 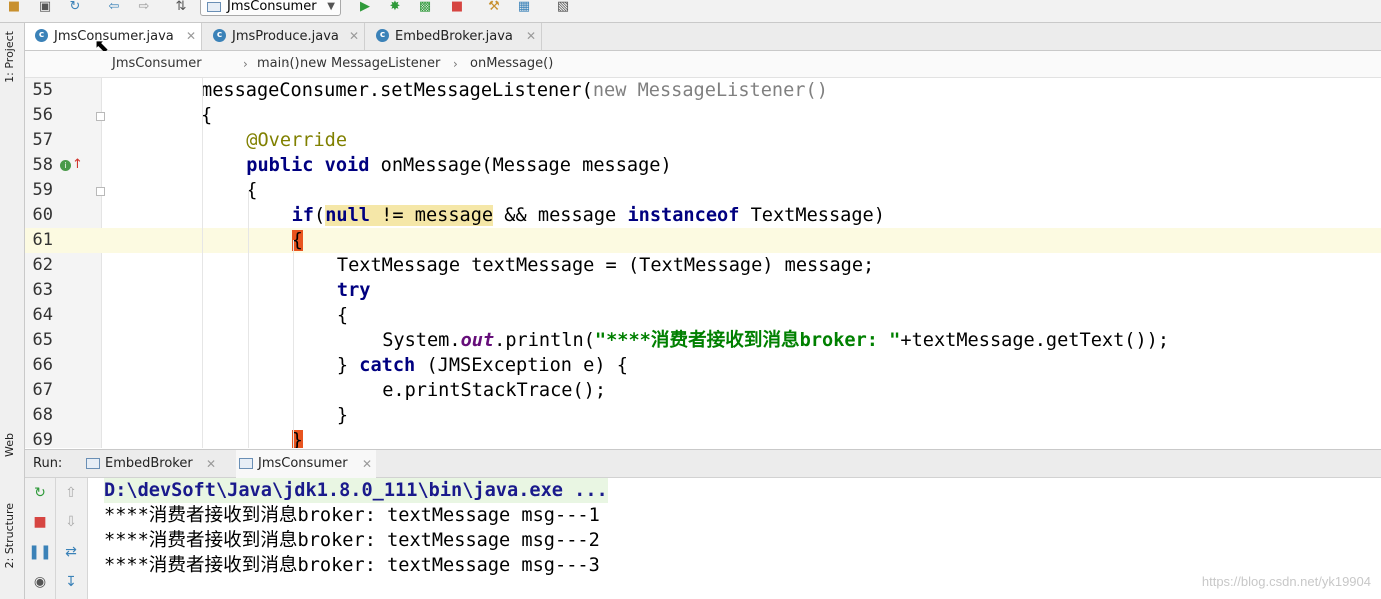 I want to click on console-actions-toolbar: ⇧ ⇩ ⇄ ↧, so click(x=72, y=538).